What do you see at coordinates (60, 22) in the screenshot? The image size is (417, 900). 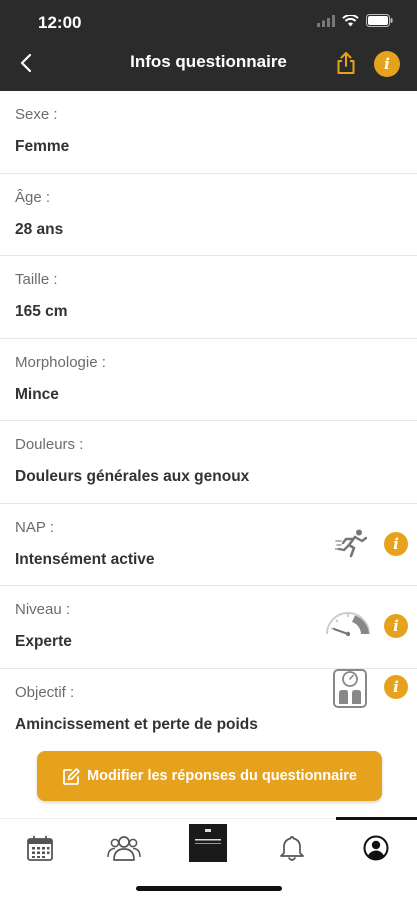 I see `status-time: 12:00` at bounding box center [60, 22].